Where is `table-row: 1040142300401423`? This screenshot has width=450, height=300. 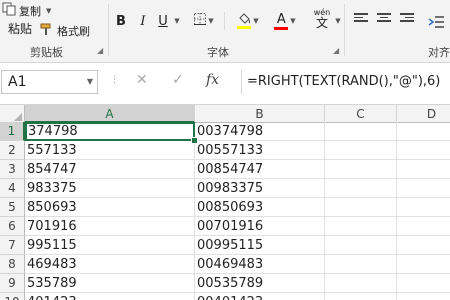 table-row: 1040142300401423 is located at coordinates (225, 296).